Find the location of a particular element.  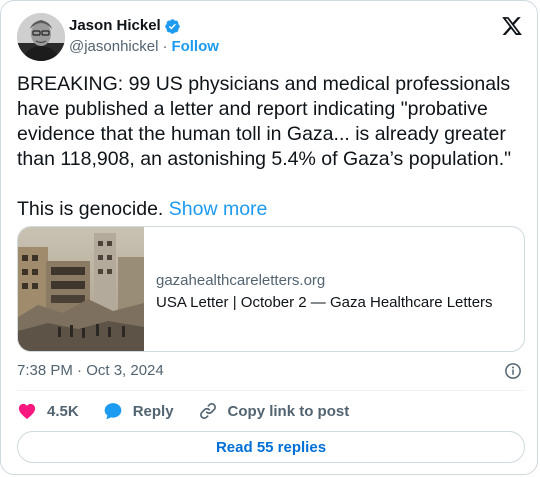

info-icon is located at coordinates (513, 371).